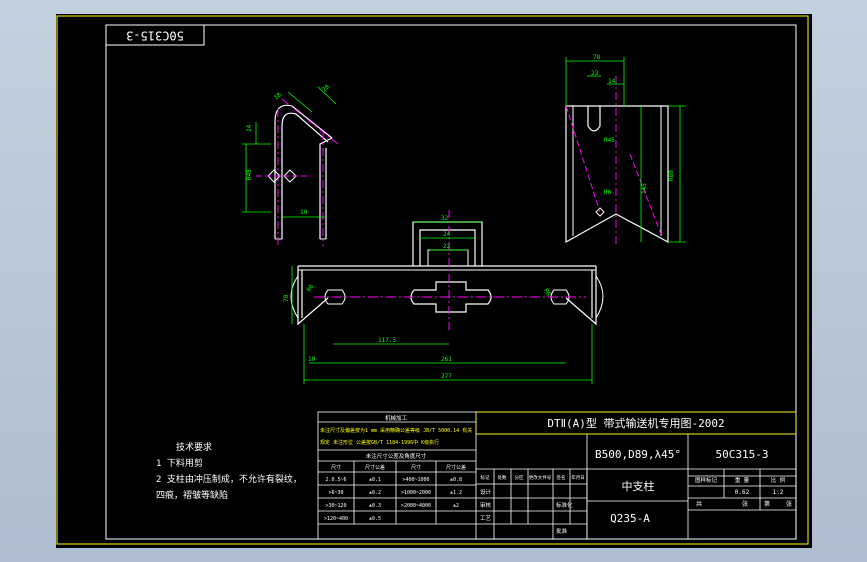 This screenshot has height=562, width=867. What do you see at coordinates (416, 493) in the screenshot?
I see `tol-cell: >1000~2000` at bounding box center [416, 493].